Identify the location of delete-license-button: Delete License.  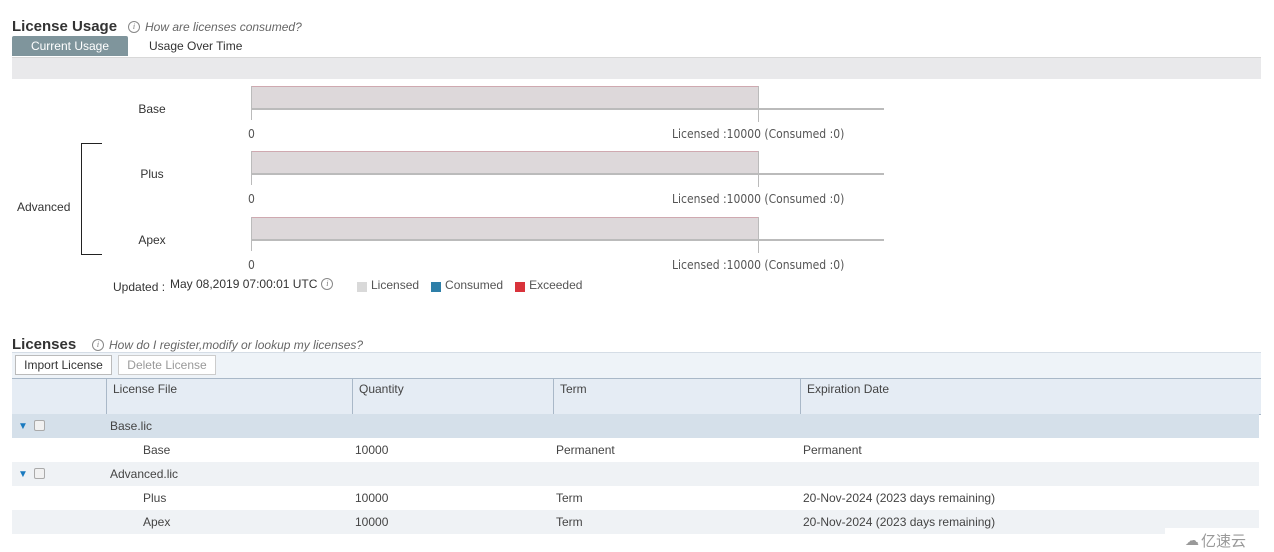
(167, 365).